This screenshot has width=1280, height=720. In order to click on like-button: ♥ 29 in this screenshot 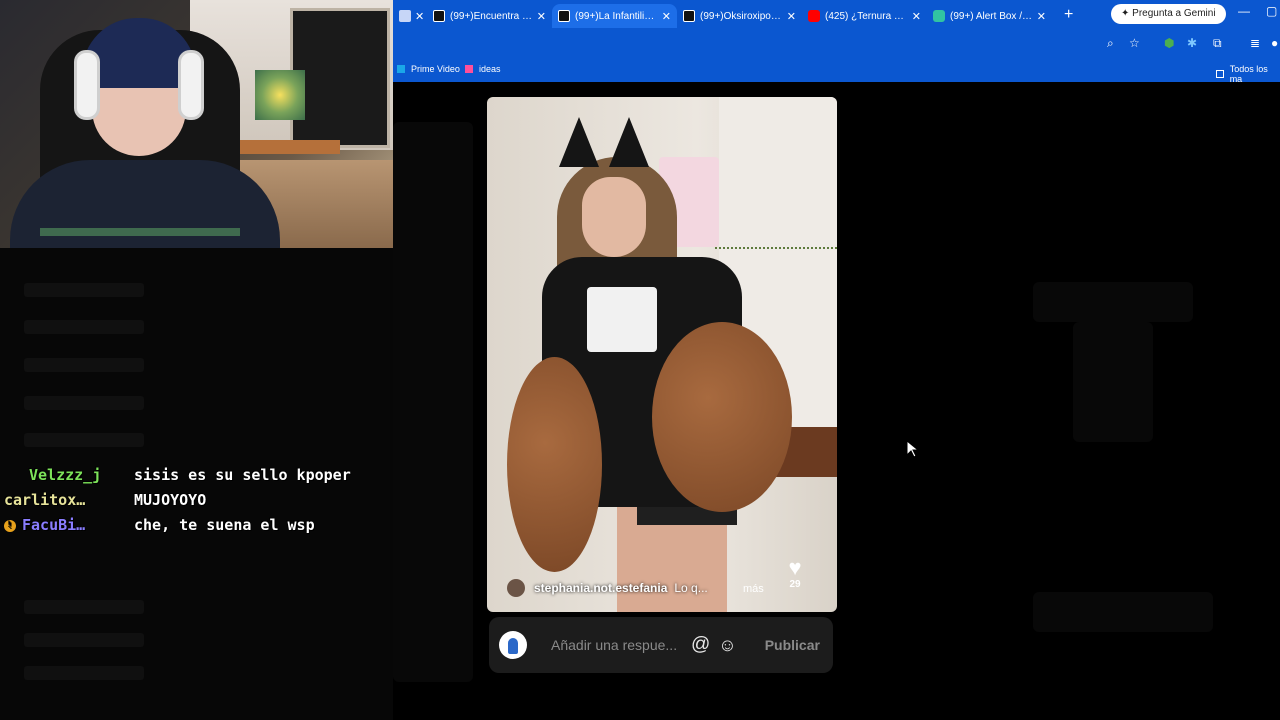, I will do `click(795, 573)`.